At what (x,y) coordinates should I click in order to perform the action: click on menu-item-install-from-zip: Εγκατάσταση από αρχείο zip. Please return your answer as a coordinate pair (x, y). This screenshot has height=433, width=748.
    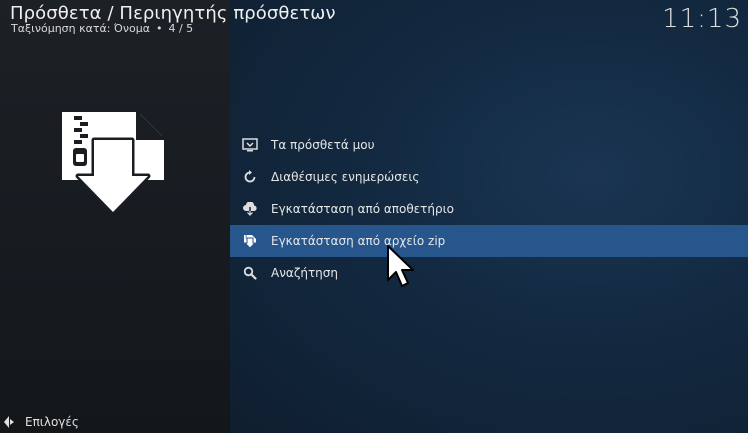
    Looking at the image, I should click on (489, 241).